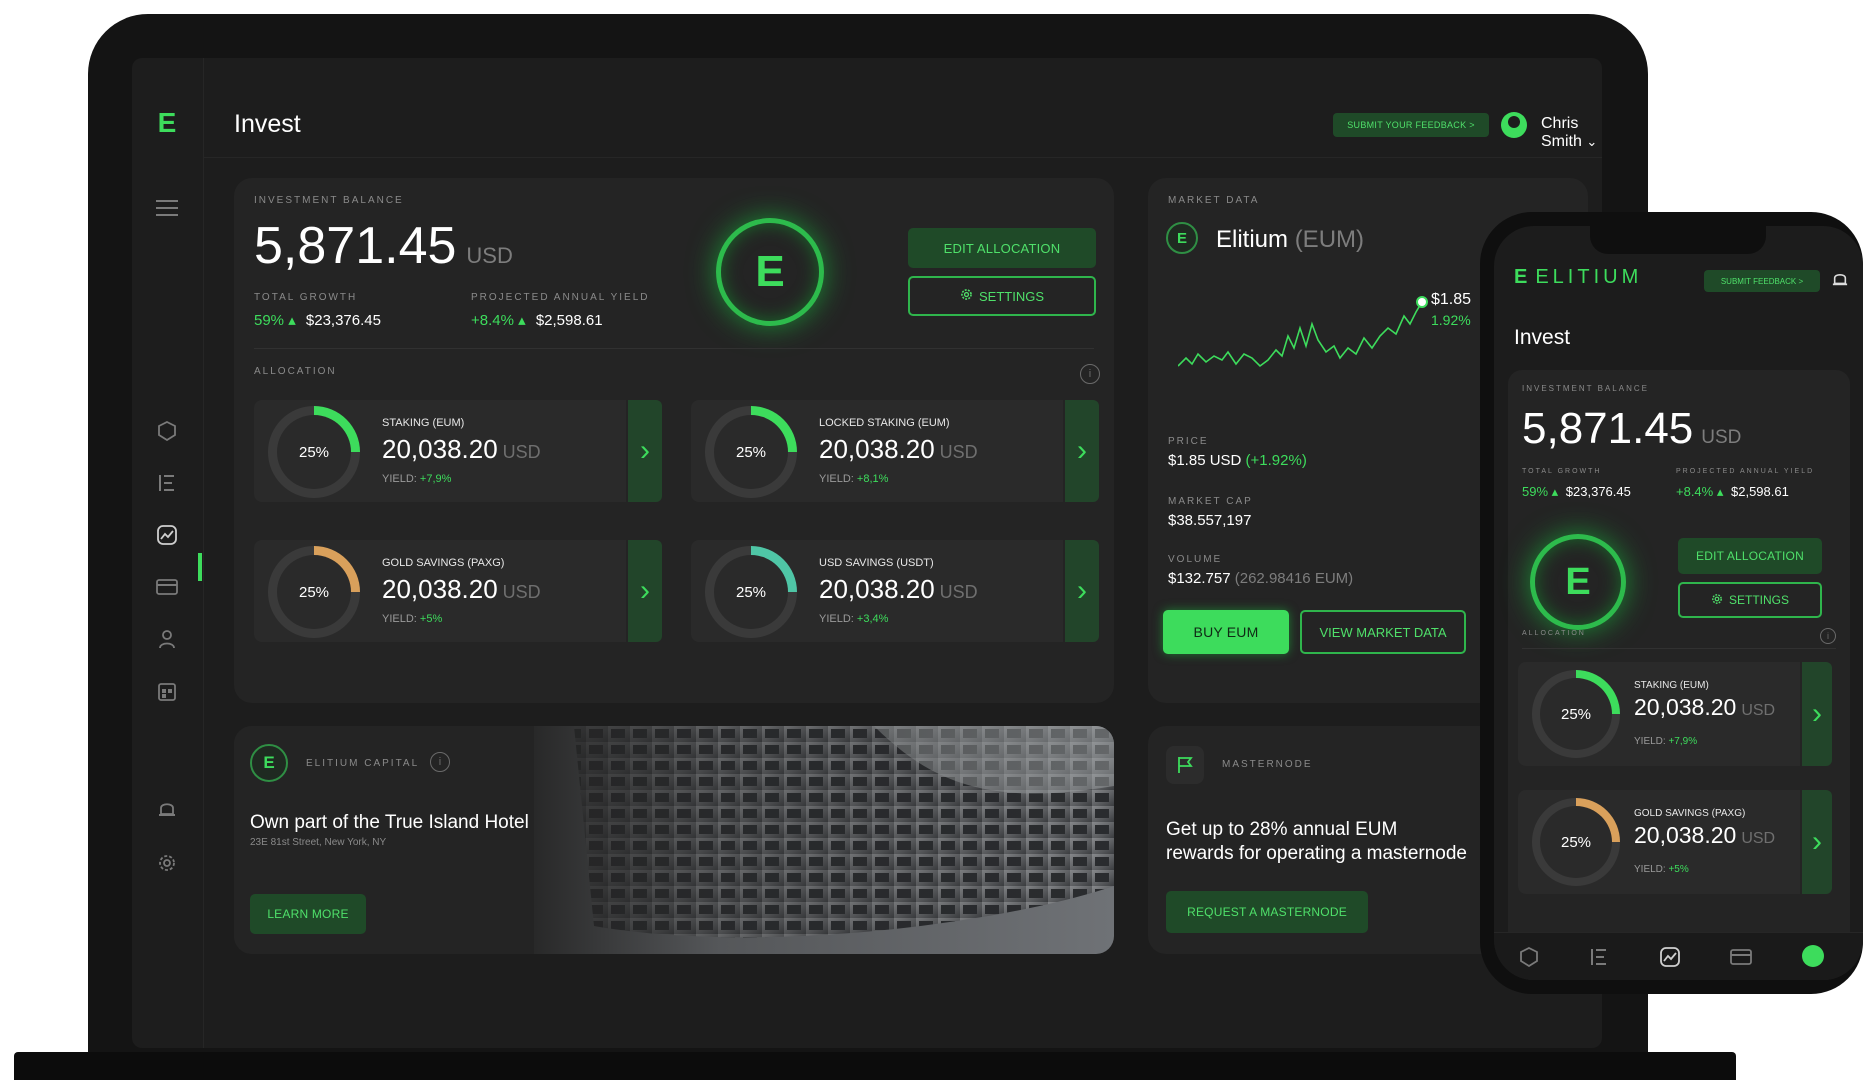 This screenshot has height=1080, width=1863. What do you see at coordinates (363, 763) in the screenshot?
I see `capital-label: ELITIUM CAPITAL` at bounding box center [363, 763].